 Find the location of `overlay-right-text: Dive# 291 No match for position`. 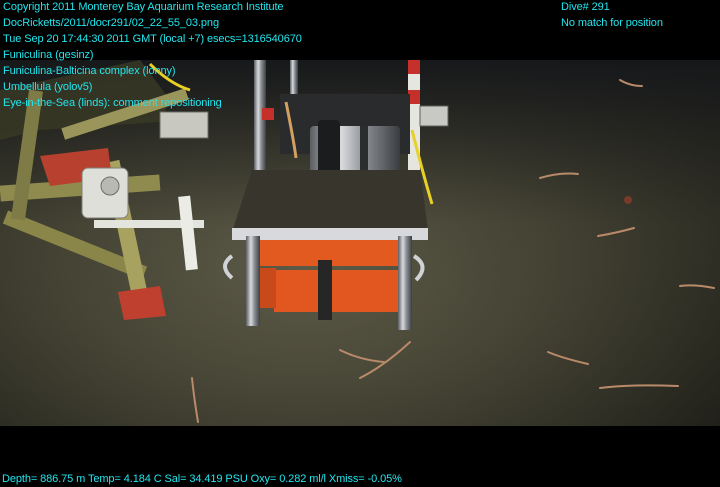

overlay-right-text: Dive# 291 No match for position is located at coordinates (612, 15).